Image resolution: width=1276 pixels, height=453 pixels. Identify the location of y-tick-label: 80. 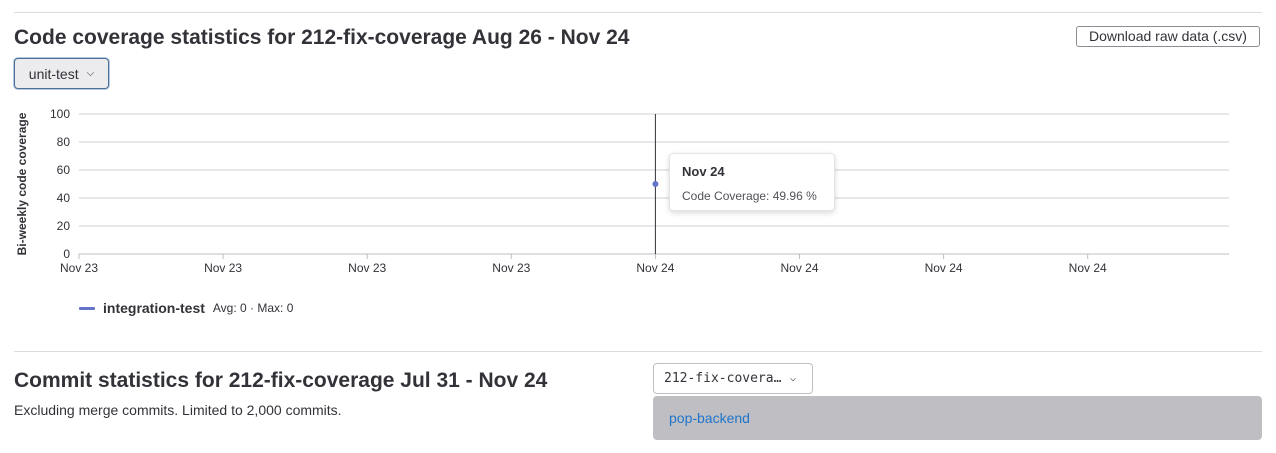
(64, 142).